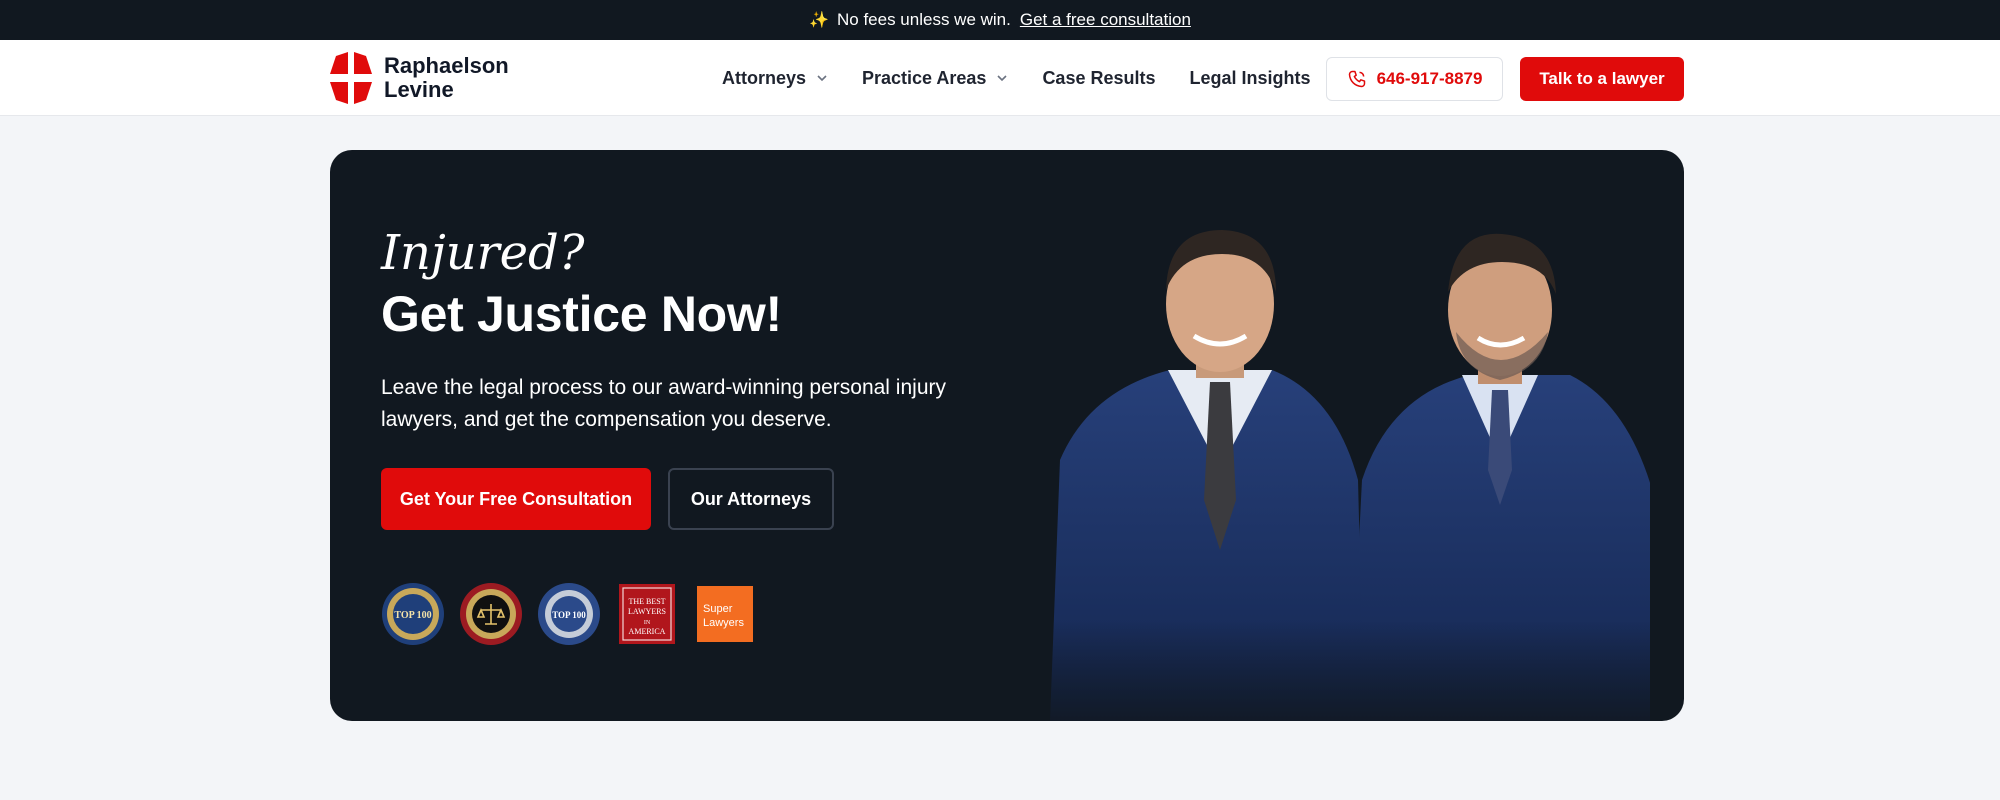  I want to click on sparkle-icon: ✨, so click(819, 20).